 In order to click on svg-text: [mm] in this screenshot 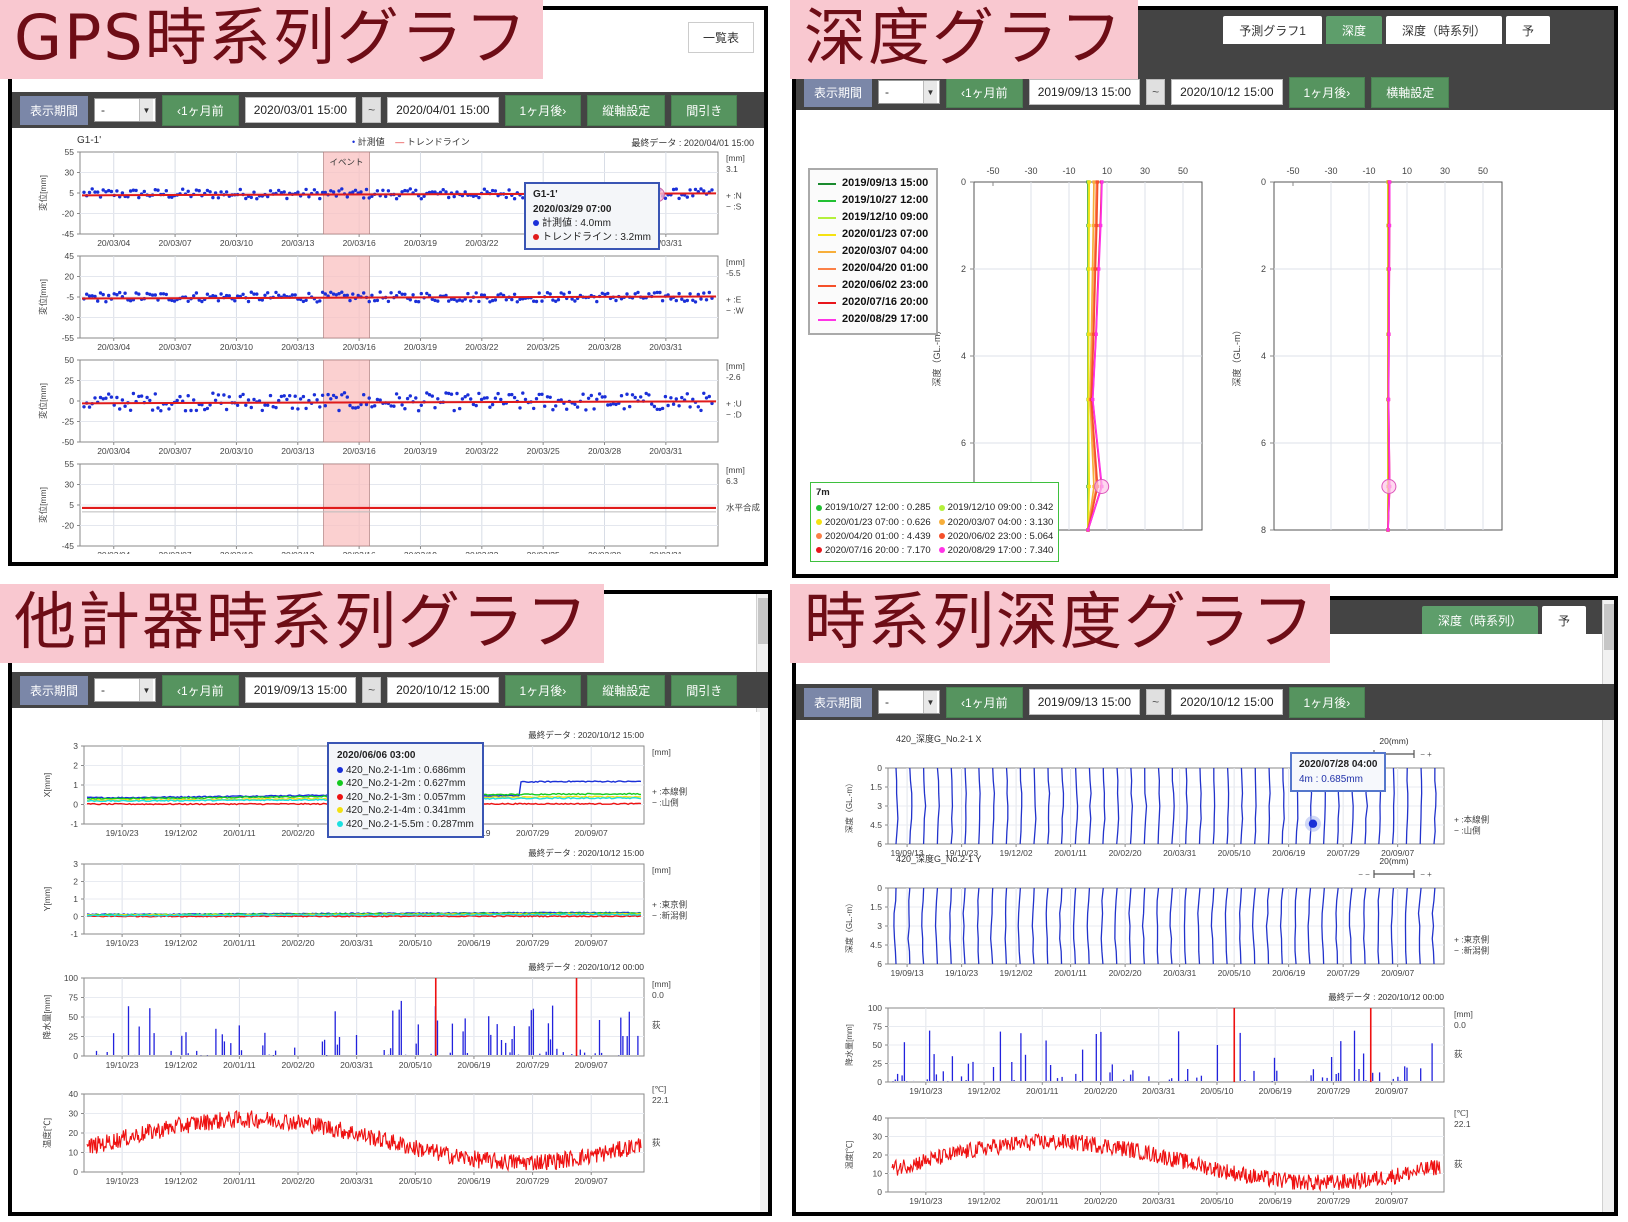, I will do `click(735, 158)`.